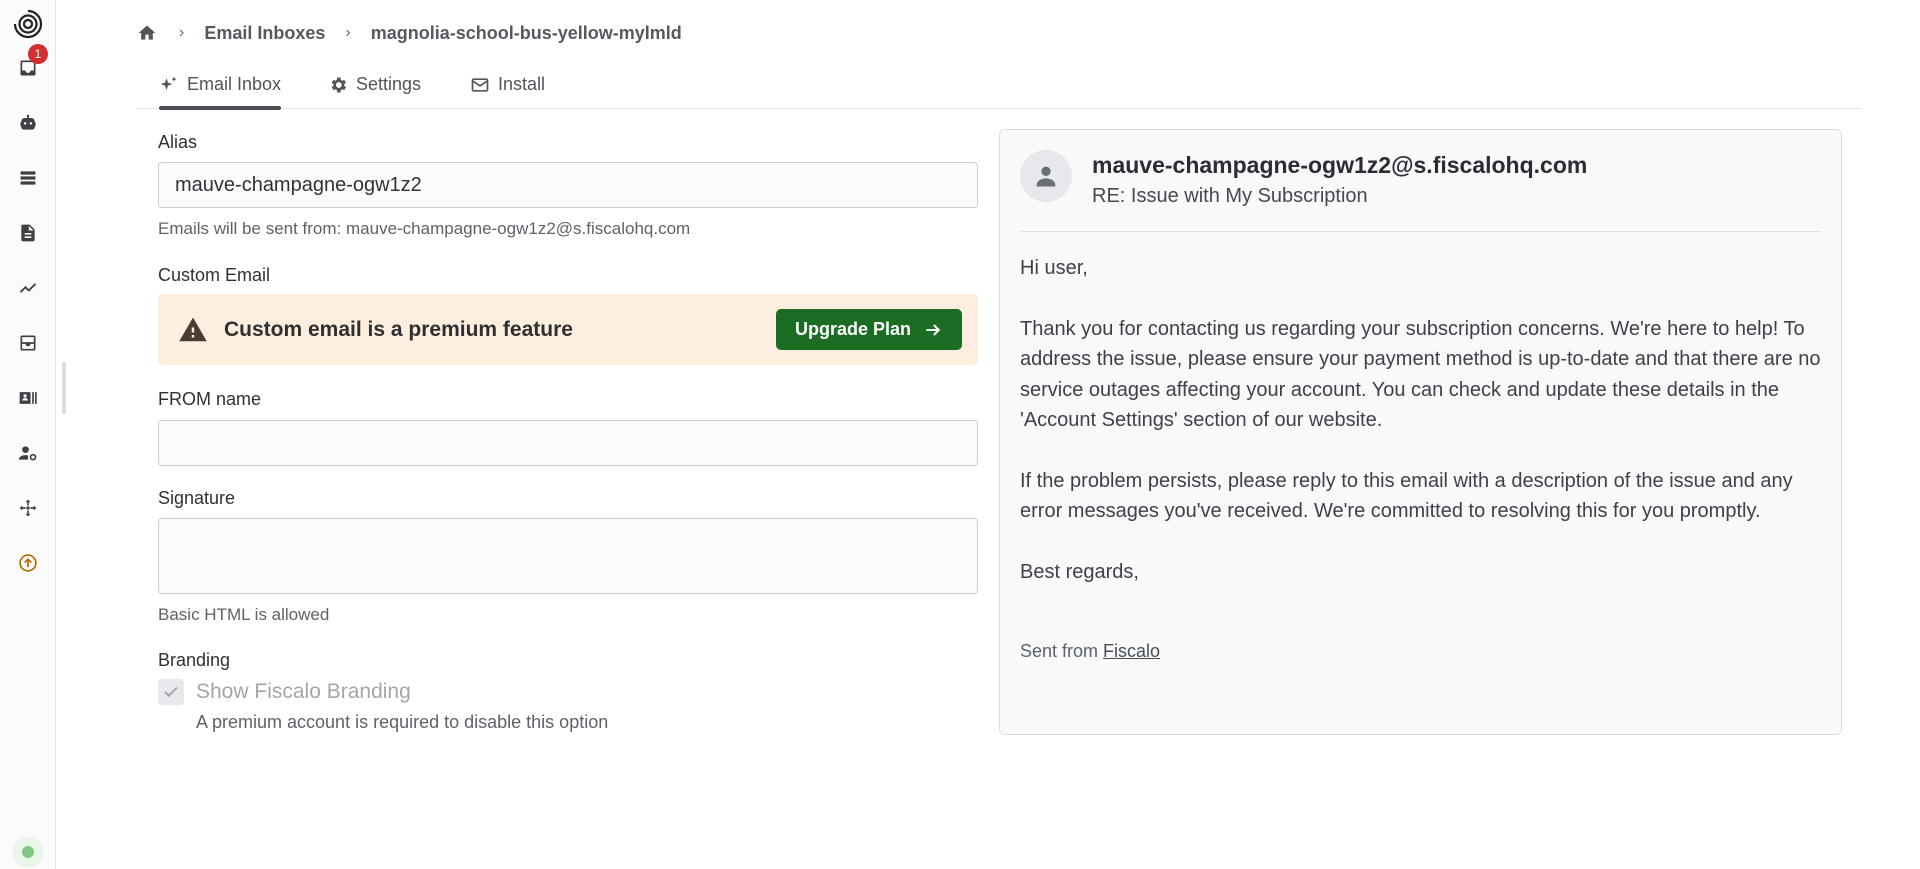 This screenshot has height=869, width=1920. I want to click on preview-sent-from: Sent from Fiscalo, so click(1090, 651).